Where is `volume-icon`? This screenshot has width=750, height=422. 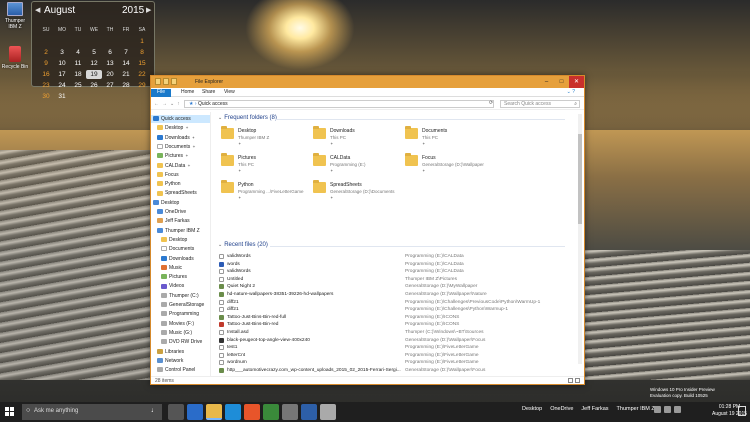 volume-icon is located at coordinates (677, 409).